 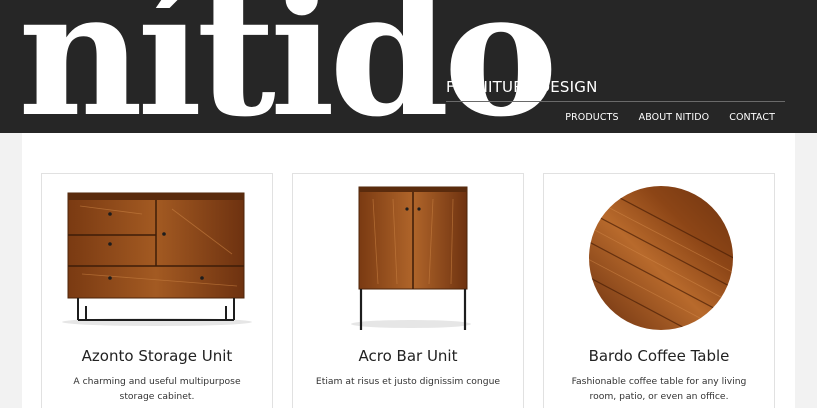 What do you see at coordinates (659, 254) in the screenshot?
I see `bardo-coffee-table-image` at bounding box center [659, 254].